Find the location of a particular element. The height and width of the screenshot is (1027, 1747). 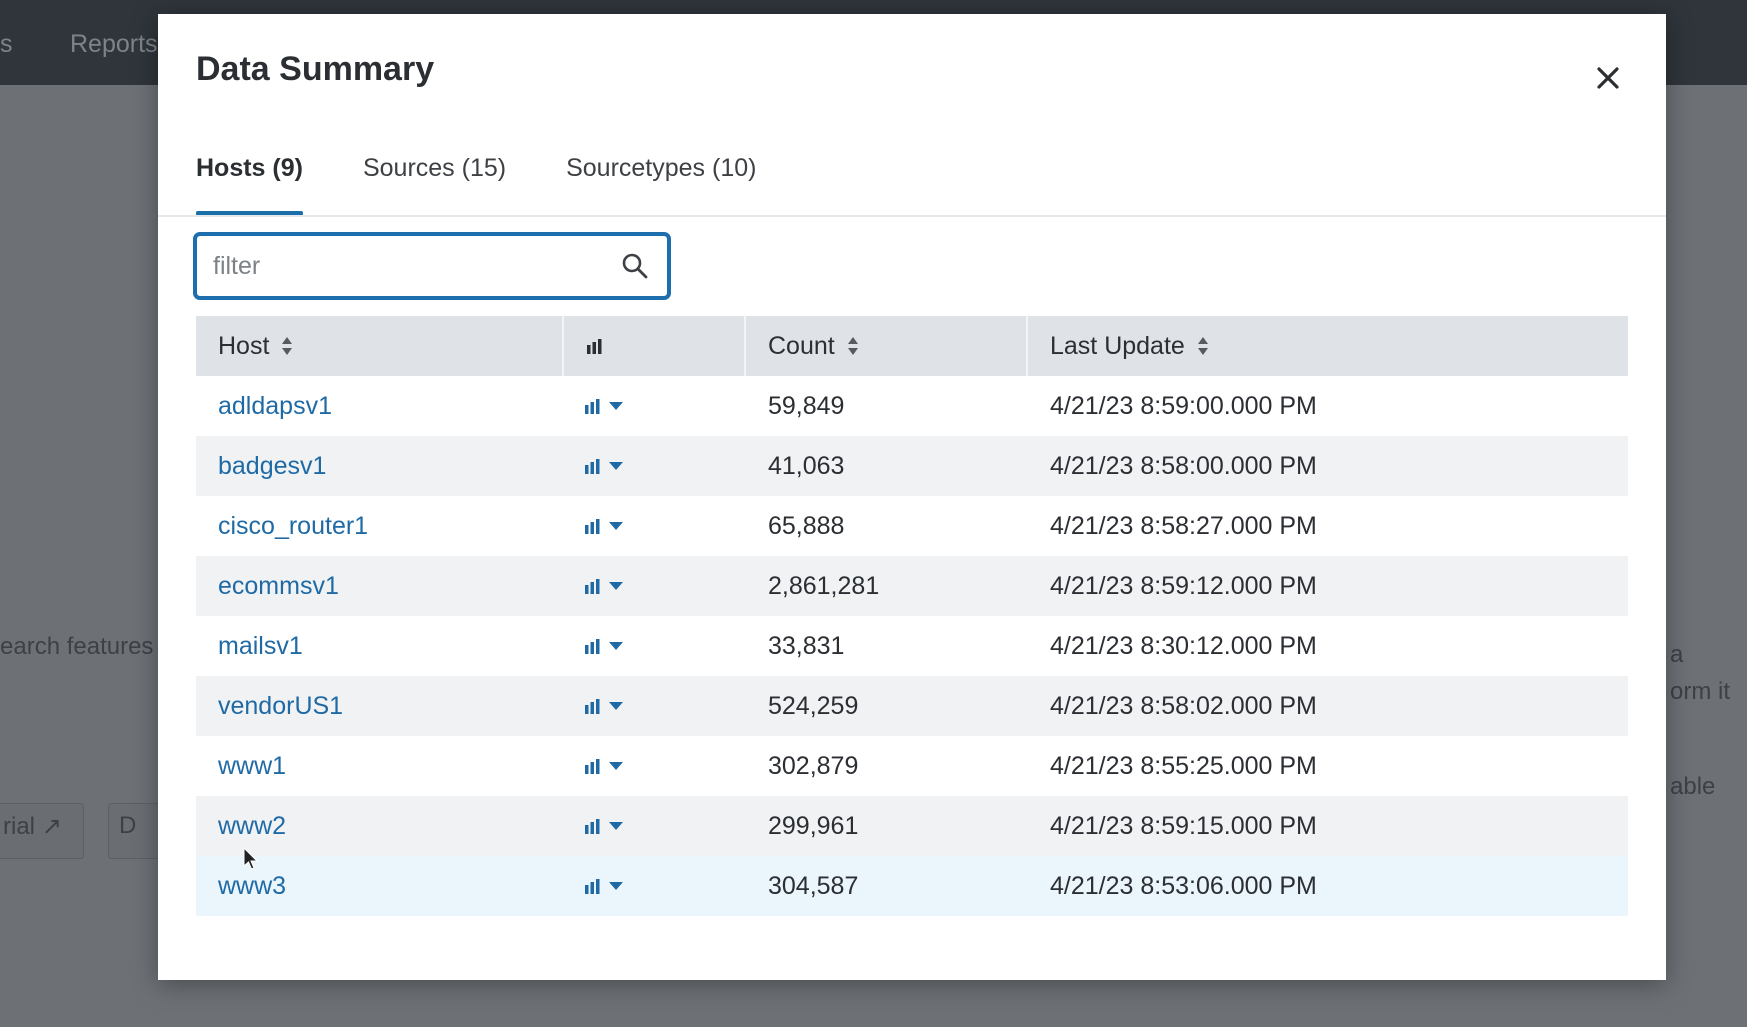

count-cell: 65,888 is located at coordinates (806, 525).